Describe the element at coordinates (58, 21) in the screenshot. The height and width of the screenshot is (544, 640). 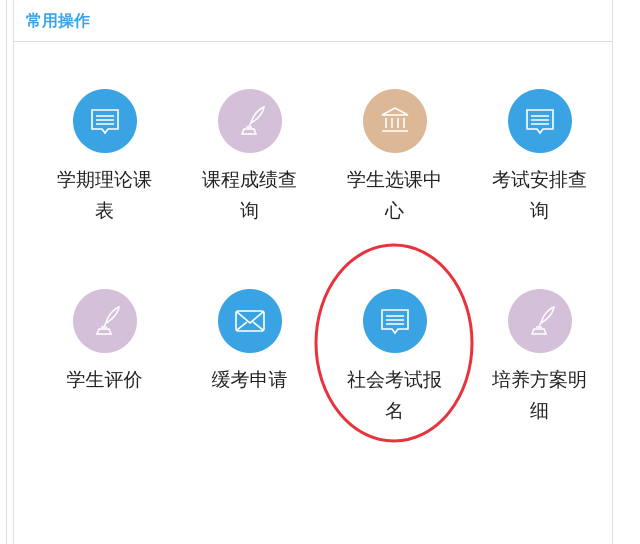
I see `panel-title: 常用操作` at that location.